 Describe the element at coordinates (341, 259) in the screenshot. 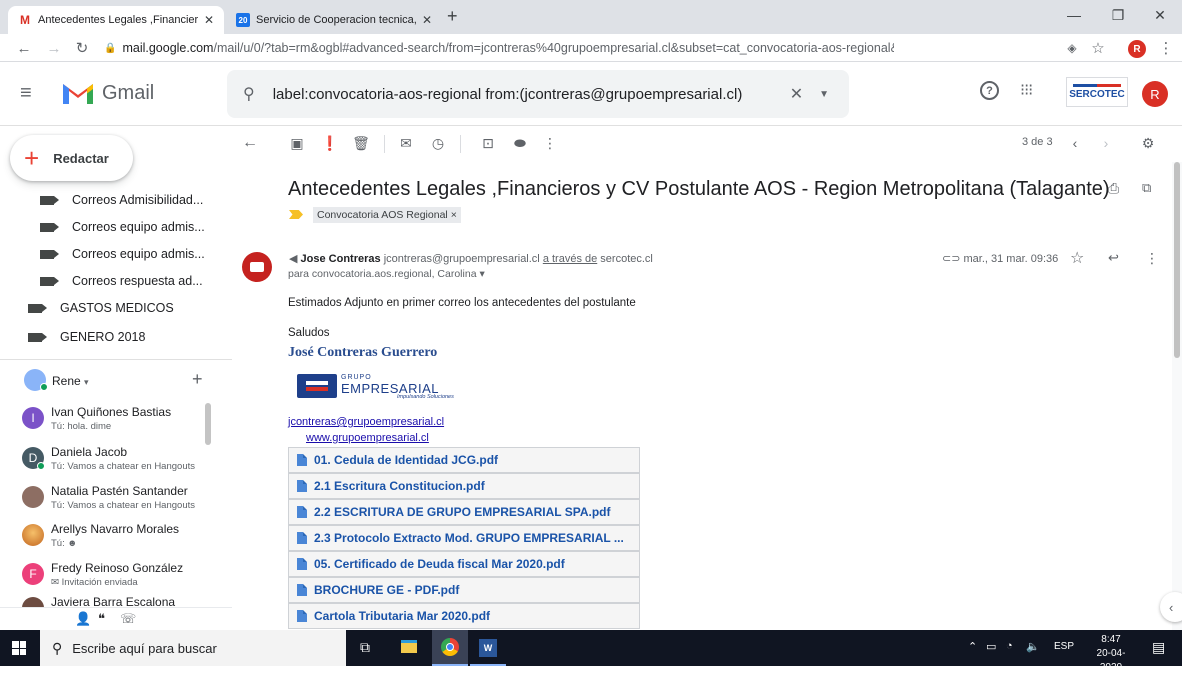

I see `sender-name: Jose Contreras` at that location.